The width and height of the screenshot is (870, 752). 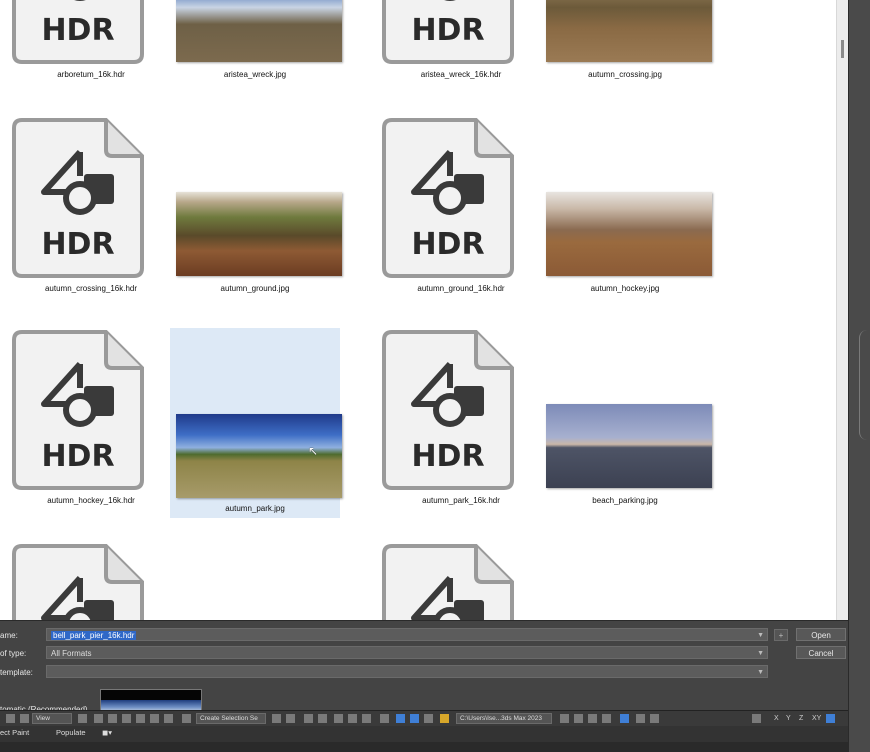 What do you see at coordinates (168, 718) in the screenshot?
I see `window-crossing-icon` at bounding box center [168, 718].